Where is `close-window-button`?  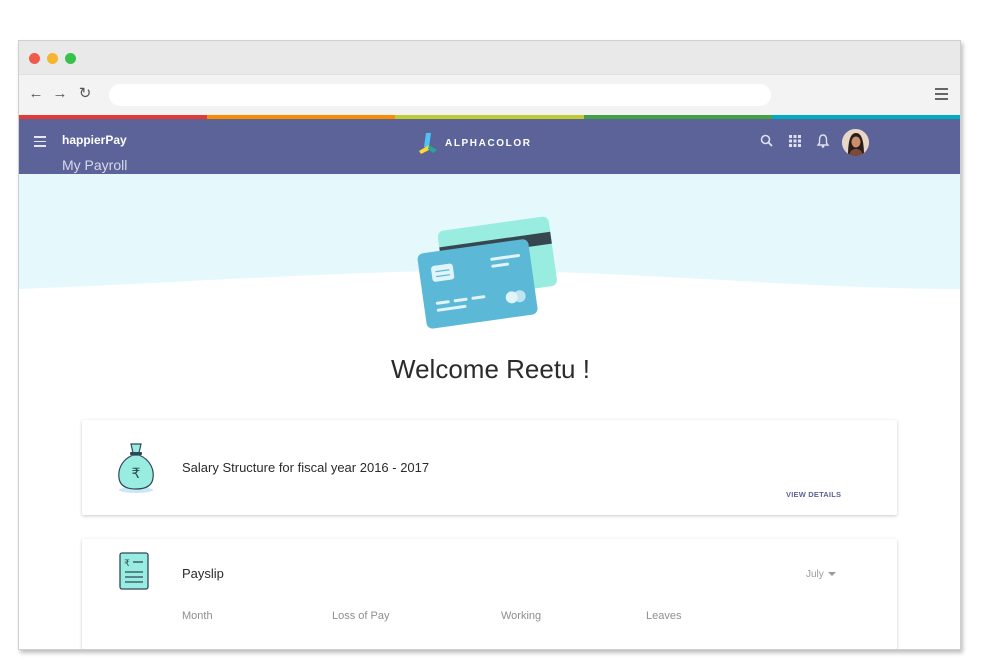
close-window-button is located at coordinates (34, 58).